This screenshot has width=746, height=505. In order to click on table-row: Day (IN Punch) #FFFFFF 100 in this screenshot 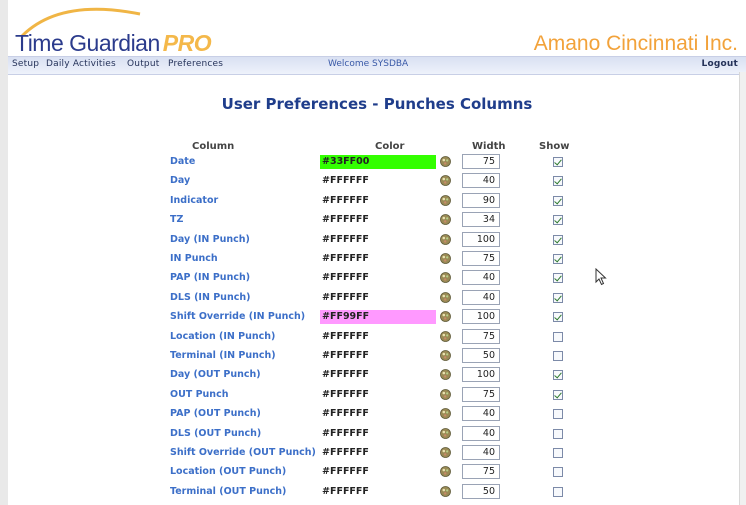, I will do `click(377, 240)`.